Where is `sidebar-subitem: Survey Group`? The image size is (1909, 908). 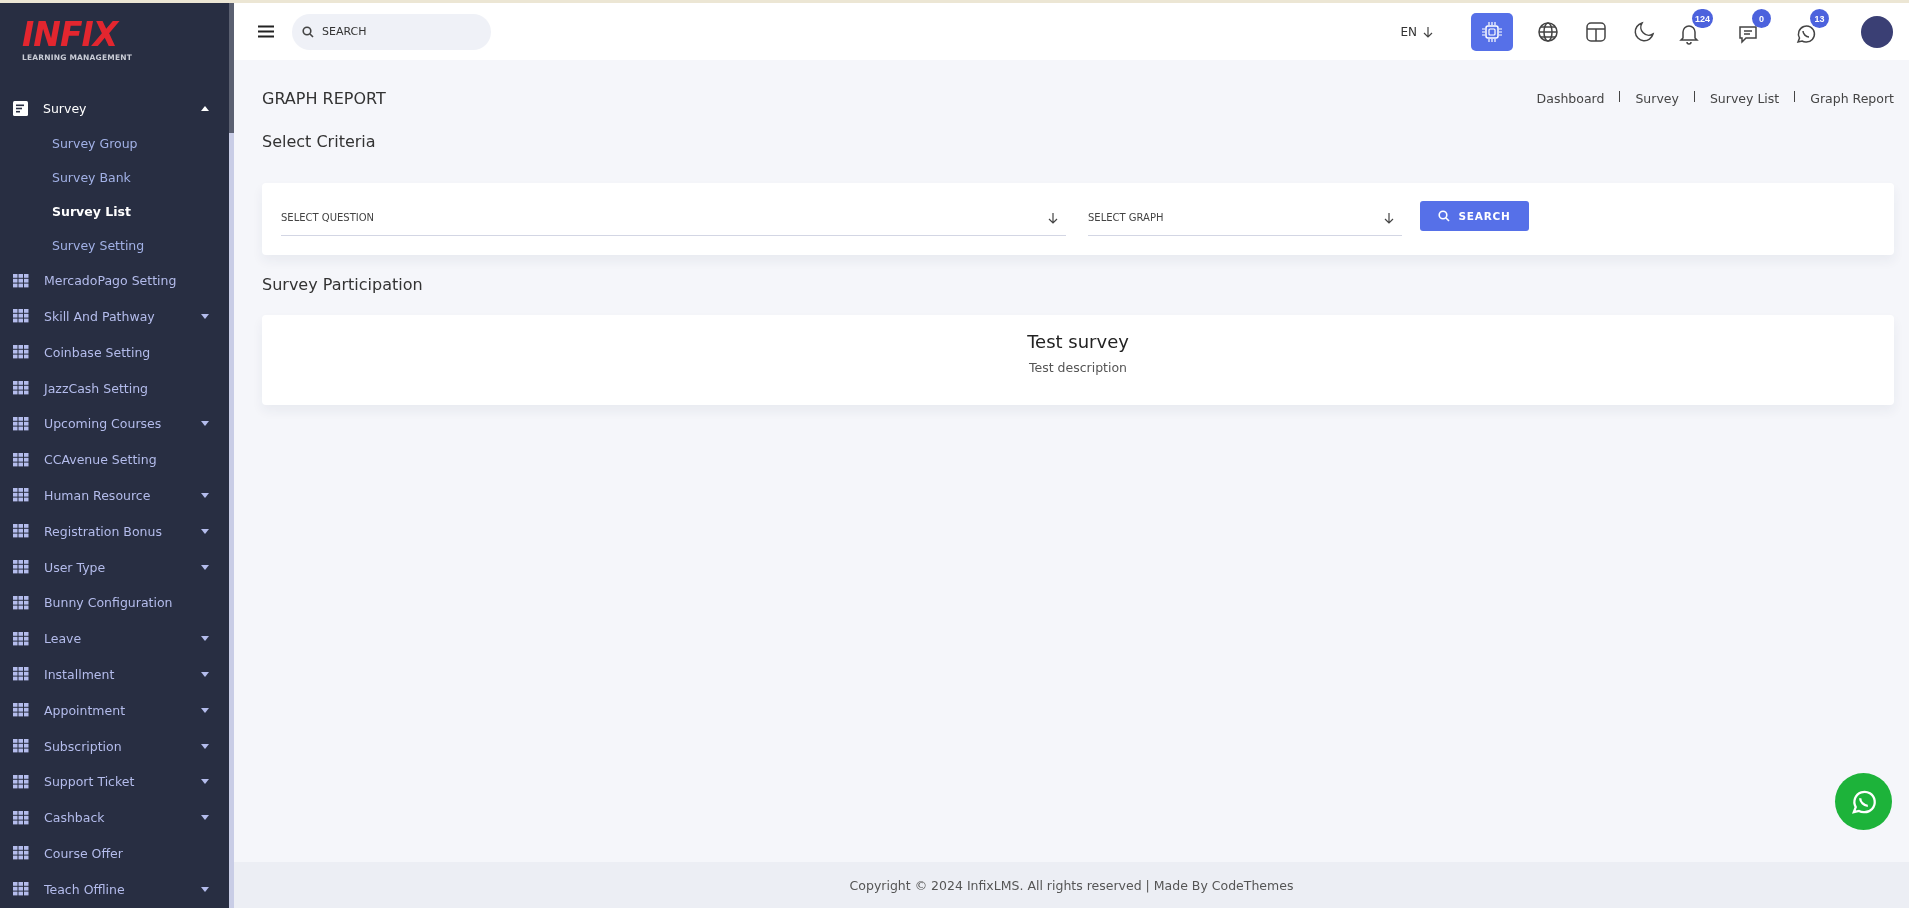 sidebar-subitem: Survey Group is located at coordinates (114, 143).